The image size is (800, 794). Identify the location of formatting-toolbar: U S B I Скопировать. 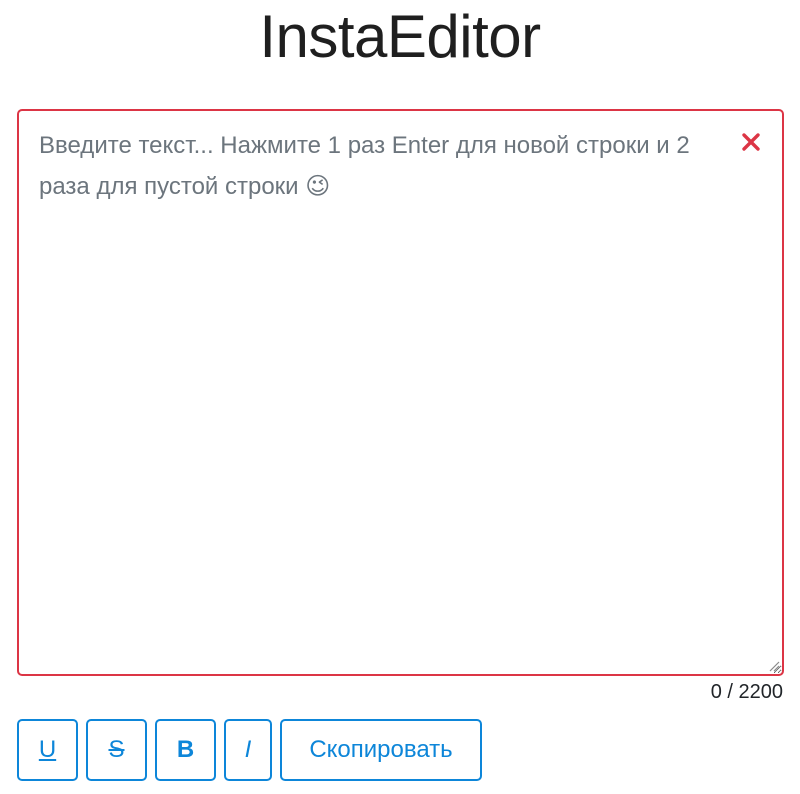
(249, 750).